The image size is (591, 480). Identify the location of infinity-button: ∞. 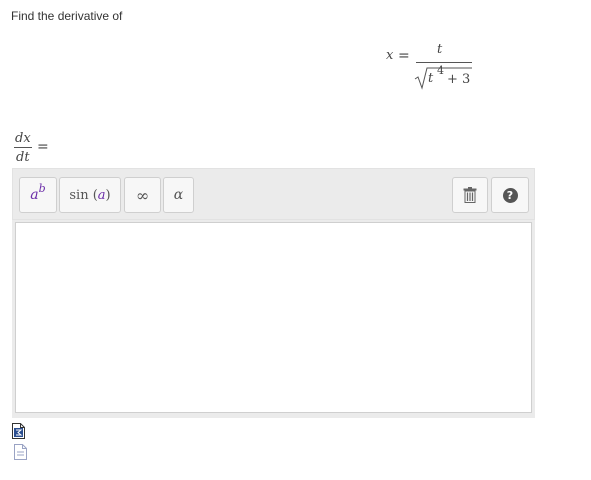
(142, 195).